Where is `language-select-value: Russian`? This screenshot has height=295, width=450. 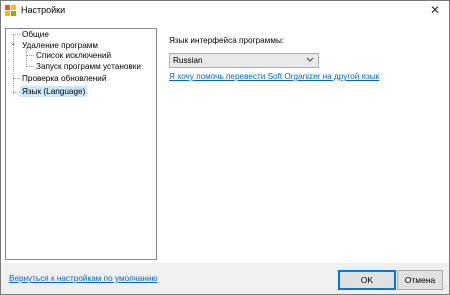
language-select-value: Russian is located at coordinates (188, 60).